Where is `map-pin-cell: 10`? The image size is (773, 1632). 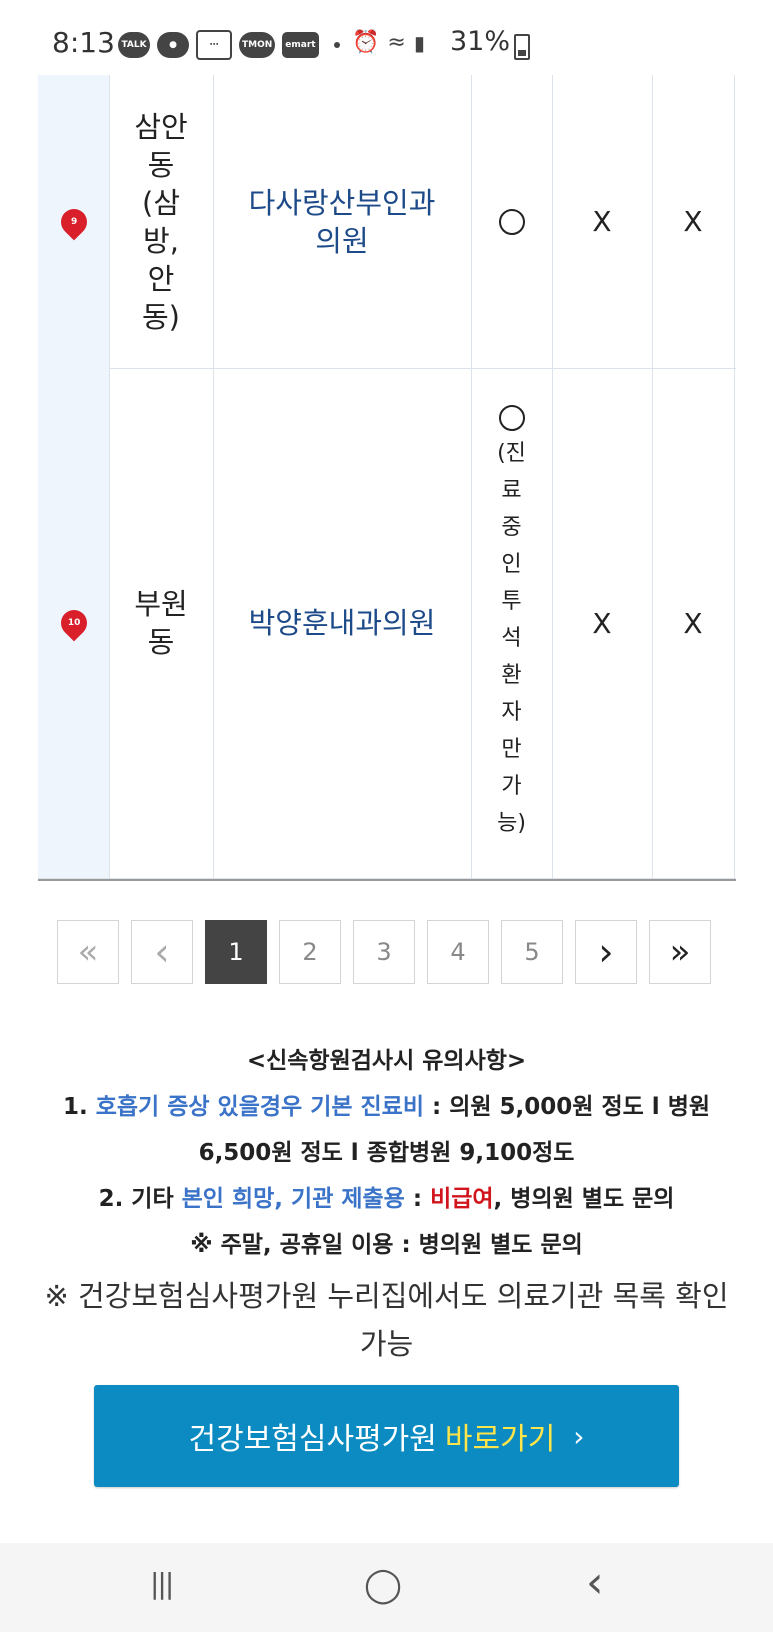
map-pin-cell: 10 is located at coordinates (74, 623).